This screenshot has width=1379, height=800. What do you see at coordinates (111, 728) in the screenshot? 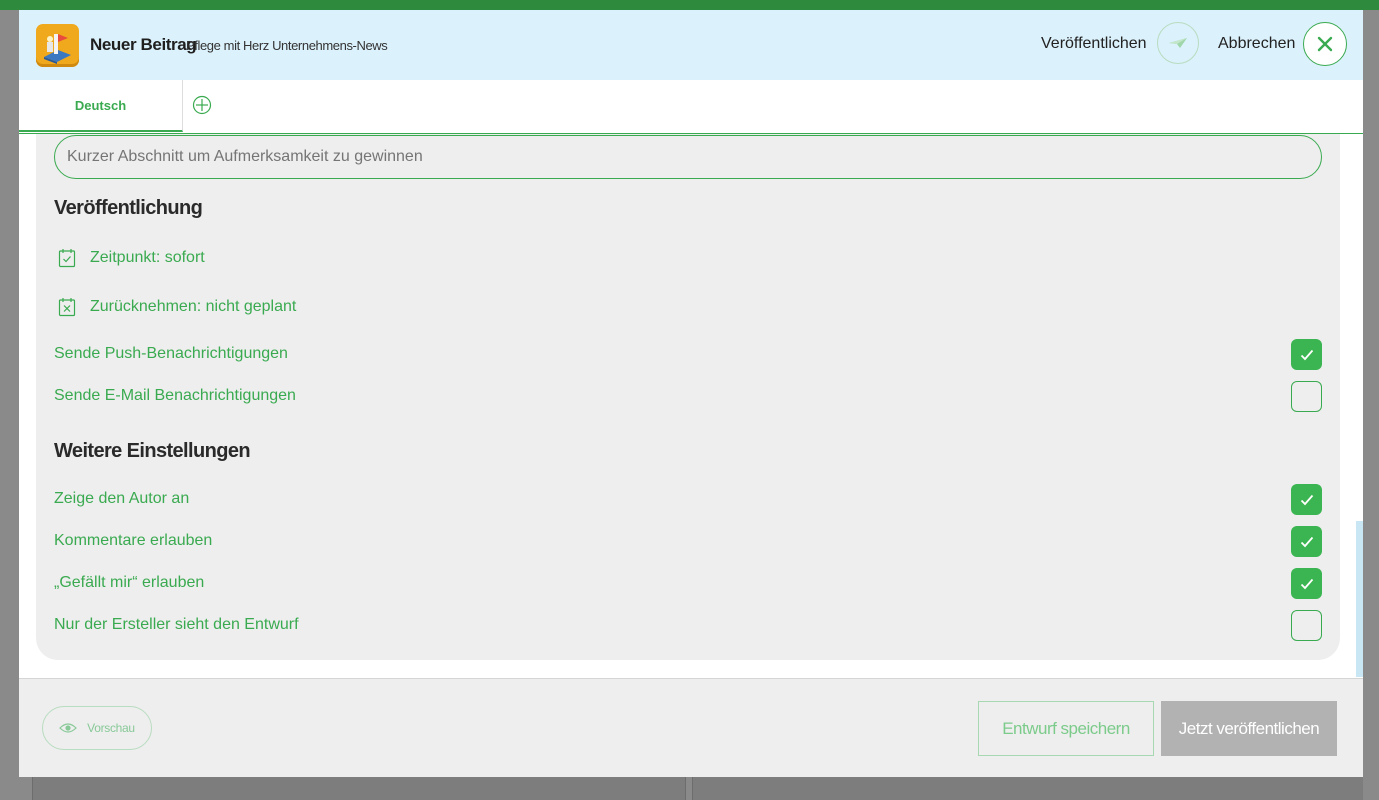
I see `preview-label: Vorschau` at bounding box center [111, 728].